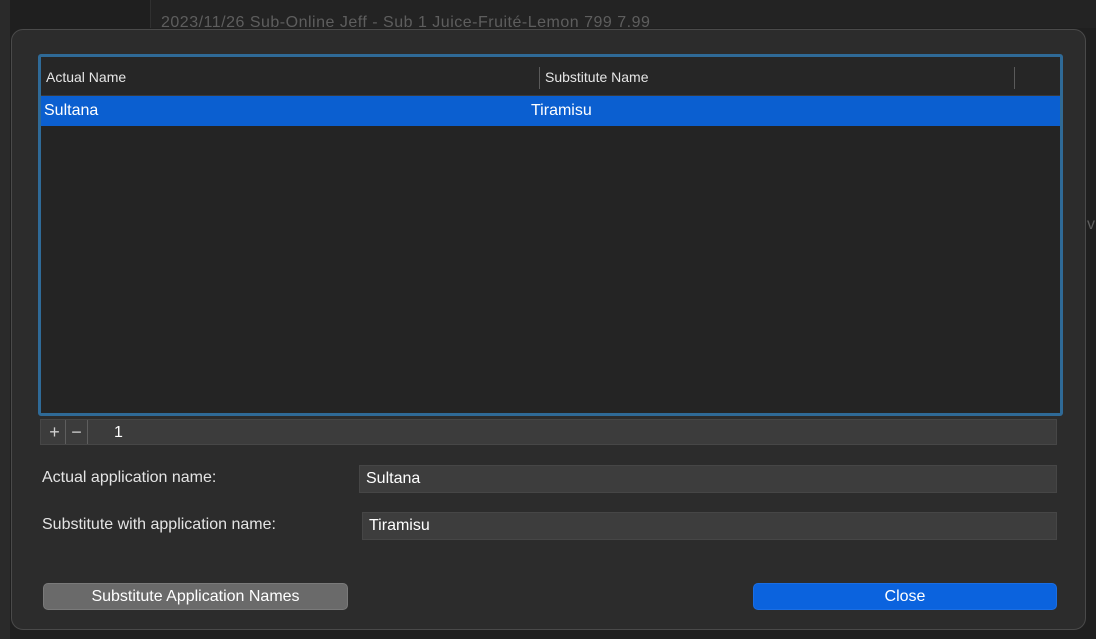  What do you see at coordinates (118, 432) in the screenshot?
I see `row-count: 1` at bounding box center [118, 432].